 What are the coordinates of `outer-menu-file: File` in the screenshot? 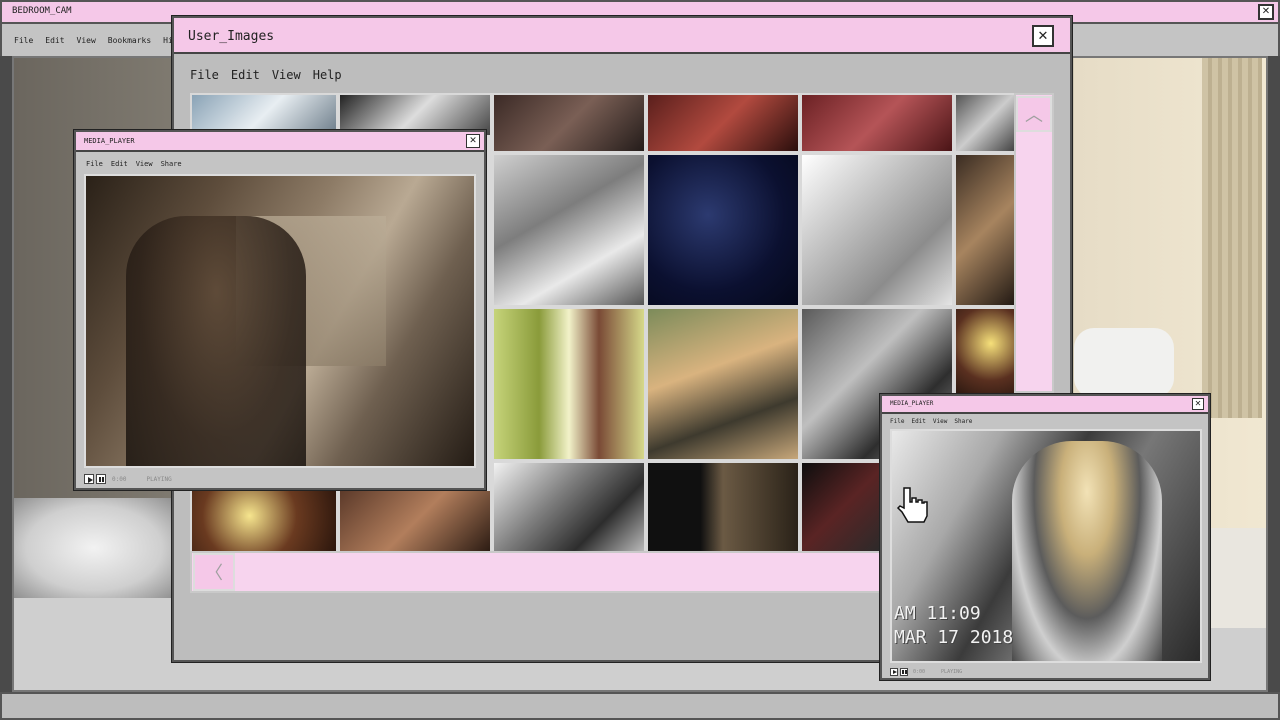 It's located at (23, 40).